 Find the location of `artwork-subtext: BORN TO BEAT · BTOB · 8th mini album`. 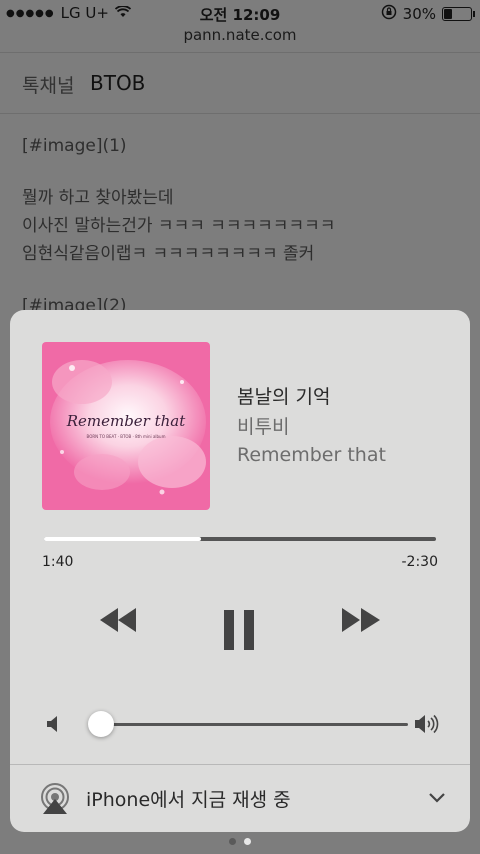

artwork-subtext: BORN TO BEAT · BTOB · 8th mini album is located at coordinates (126, 436).